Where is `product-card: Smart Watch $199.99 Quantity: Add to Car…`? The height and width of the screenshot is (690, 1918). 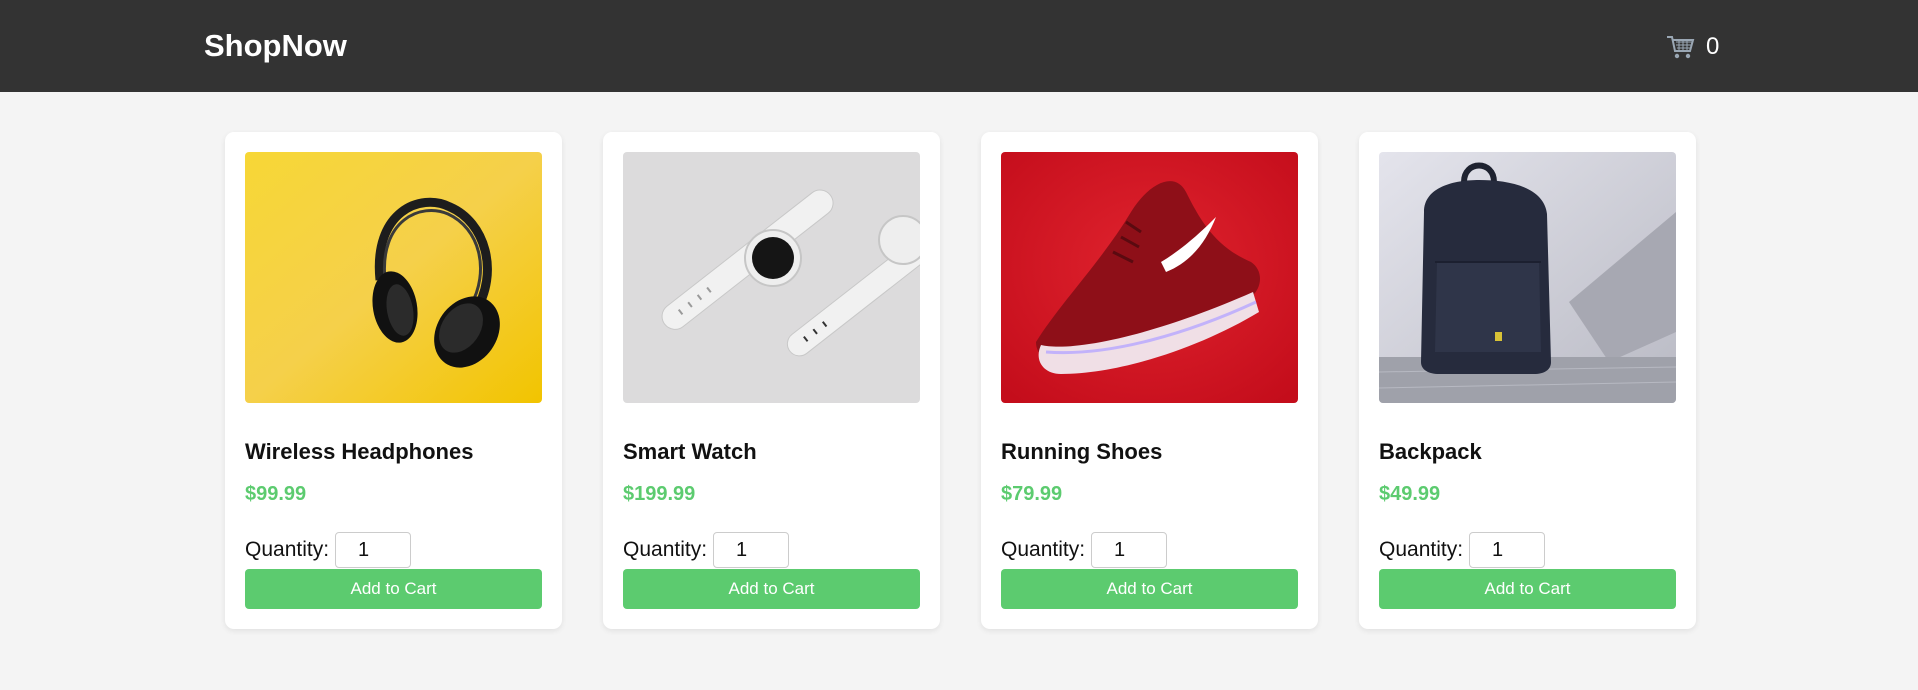
product-card: Smart Watch $199.99 Quantity: Add to Car… is located at coordinates (771, 380).